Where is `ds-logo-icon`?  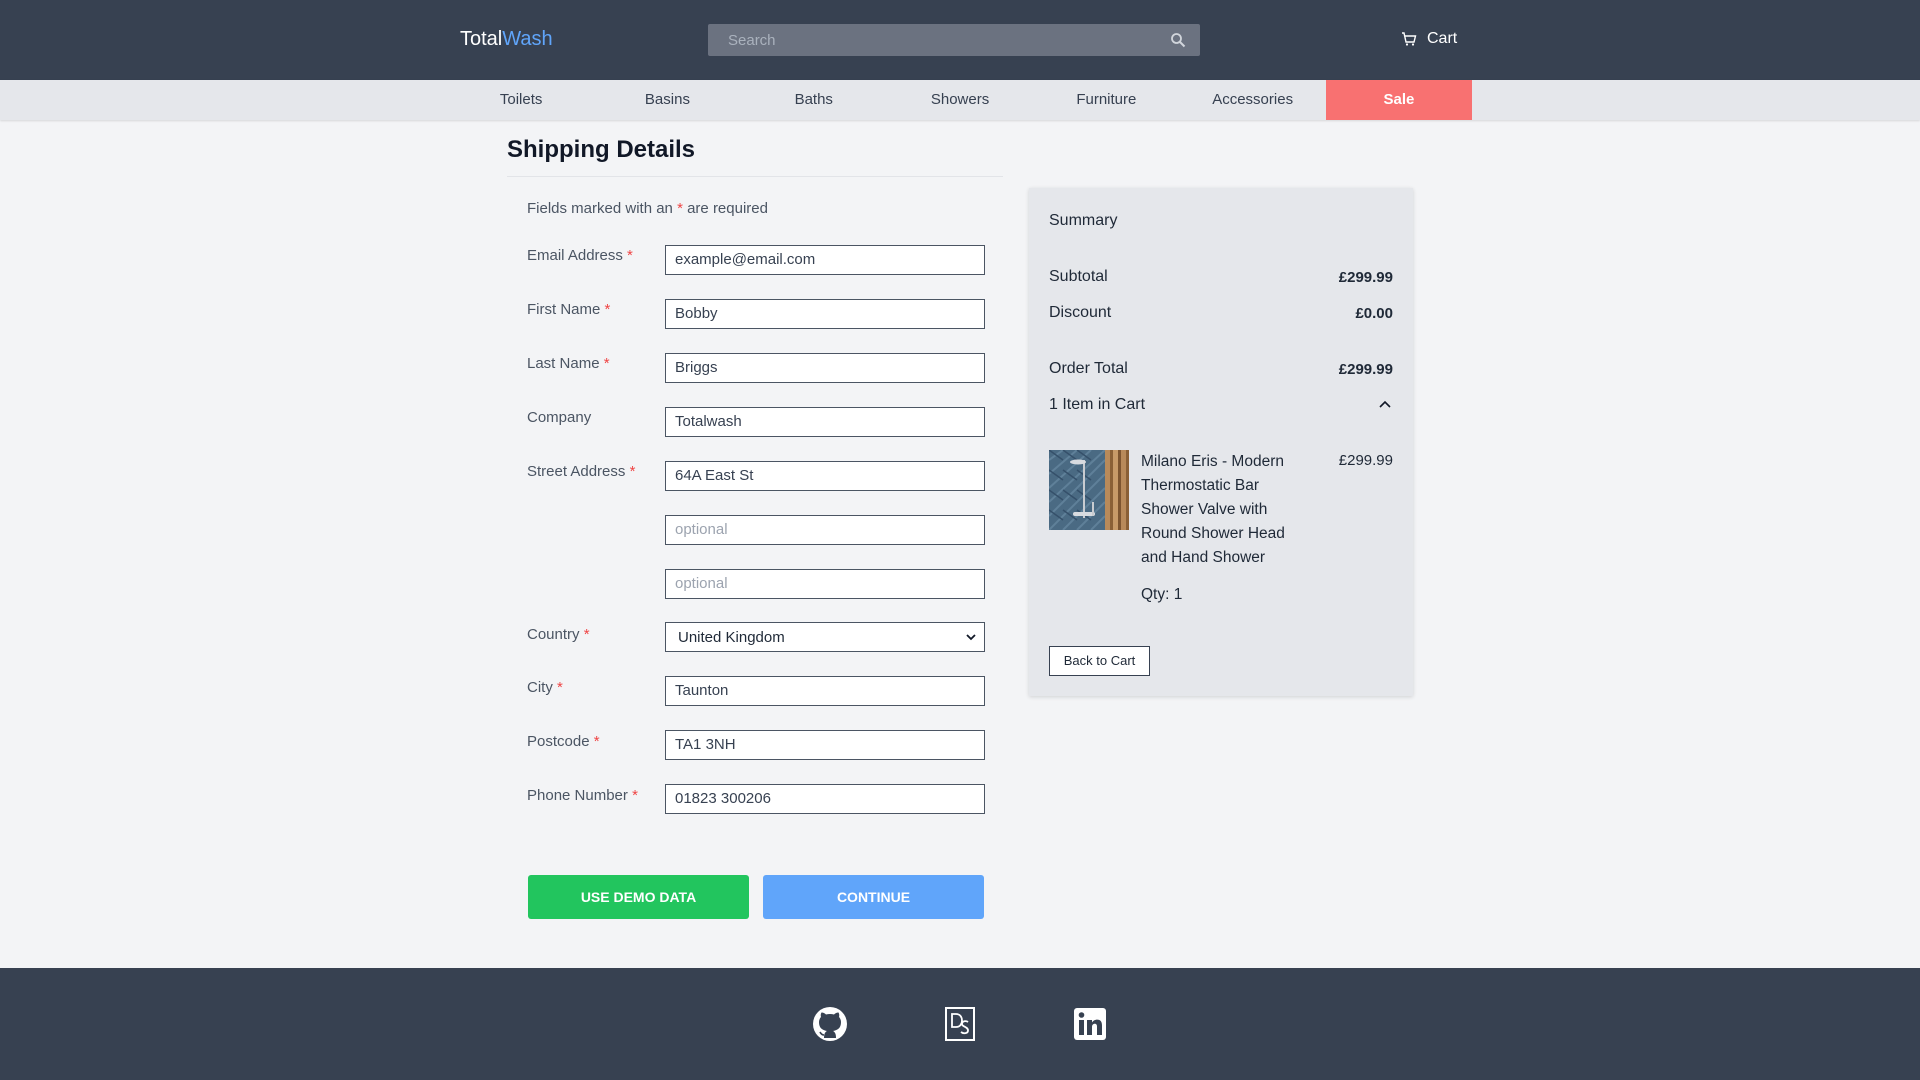
ds-logo-icon is located at coordinates (960, 1024).